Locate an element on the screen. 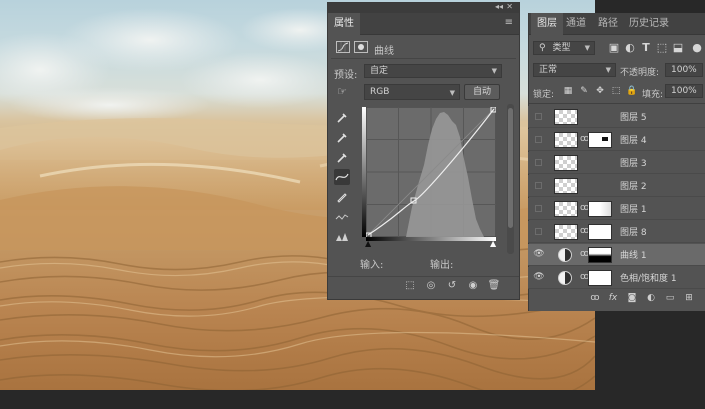 Image resolution: width=705 pixels, height=409 pixels. output-gradient-bar is located at coordinates (364, 172).